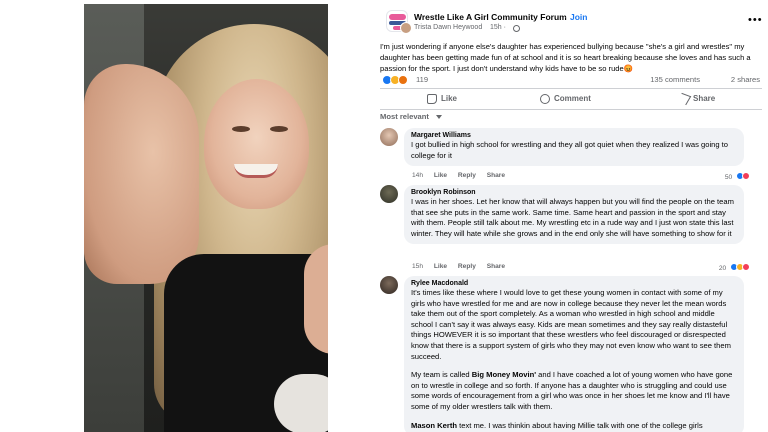 This screenshot has height=432, width=768. What do you see at coordinates (545, 99) in the screenshot?
I see `comment-icon` at bounding box center [545, 99].